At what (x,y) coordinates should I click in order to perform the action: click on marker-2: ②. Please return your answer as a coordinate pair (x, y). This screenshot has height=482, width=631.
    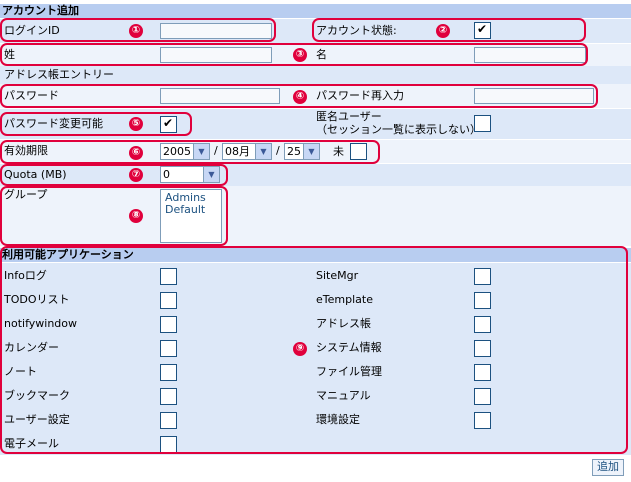
    Looking at the image, I should click on (443, 31).